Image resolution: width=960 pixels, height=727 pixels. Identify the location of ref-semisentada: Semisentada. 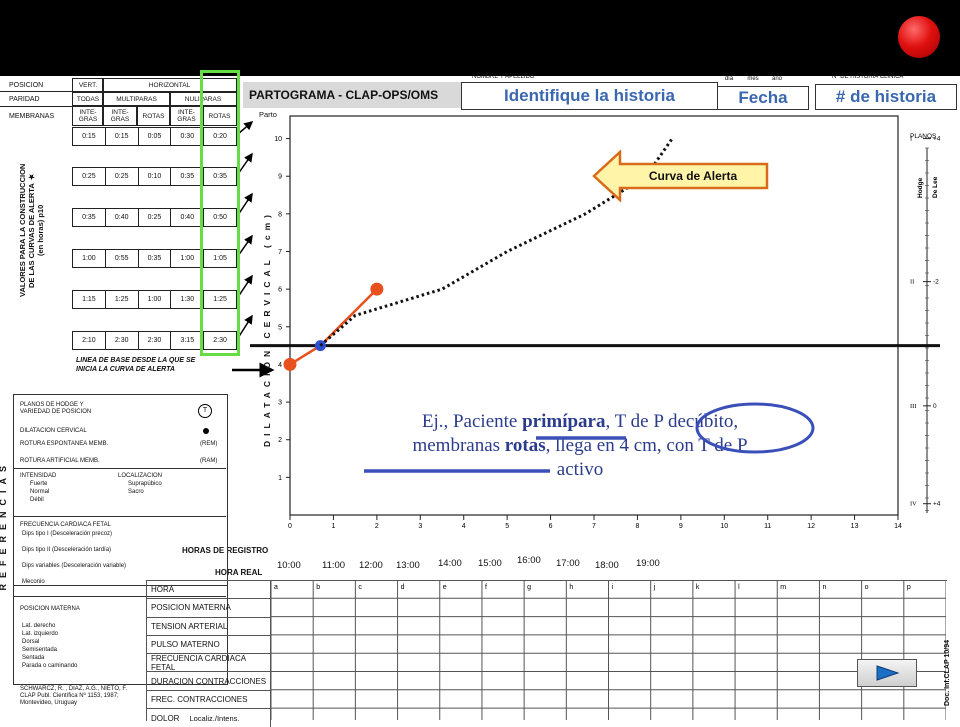
(40, 650).